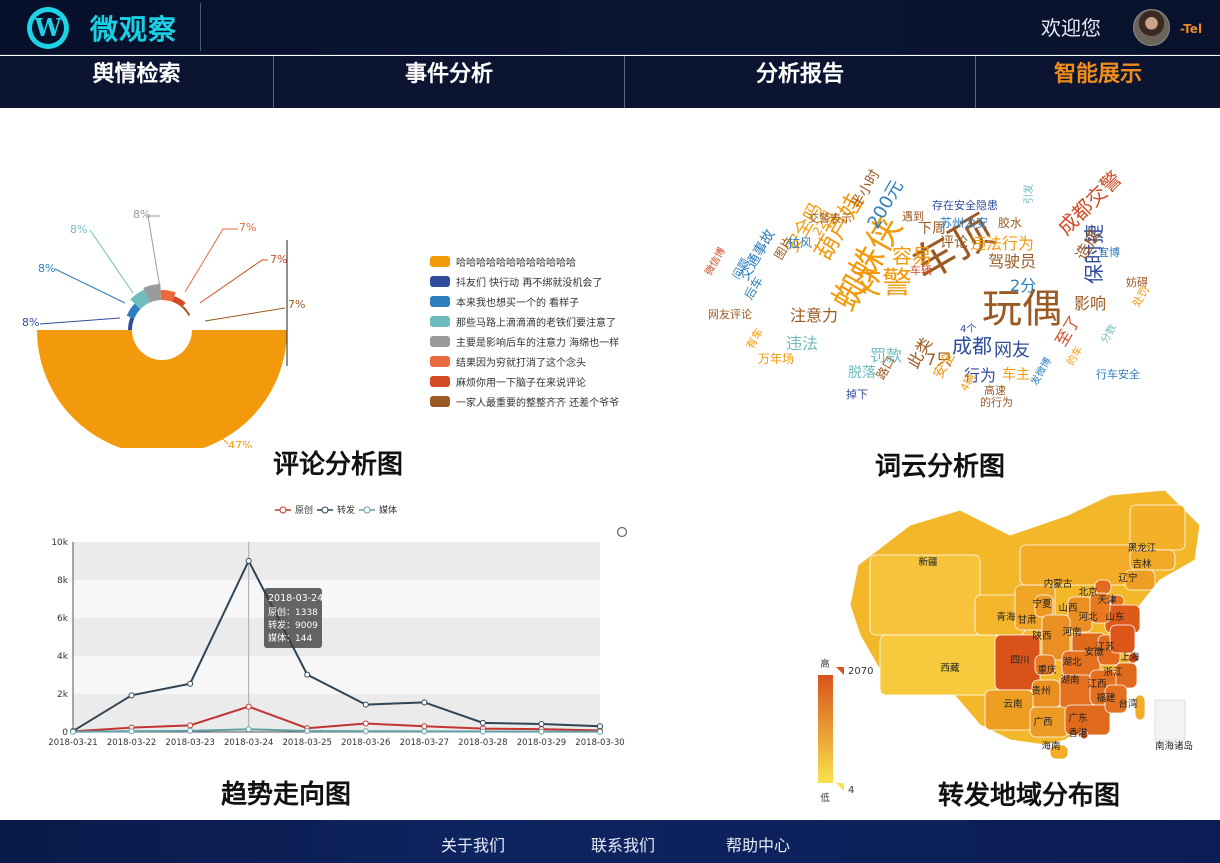  I want to click on legend-label: 媒体, so click(388, 510).